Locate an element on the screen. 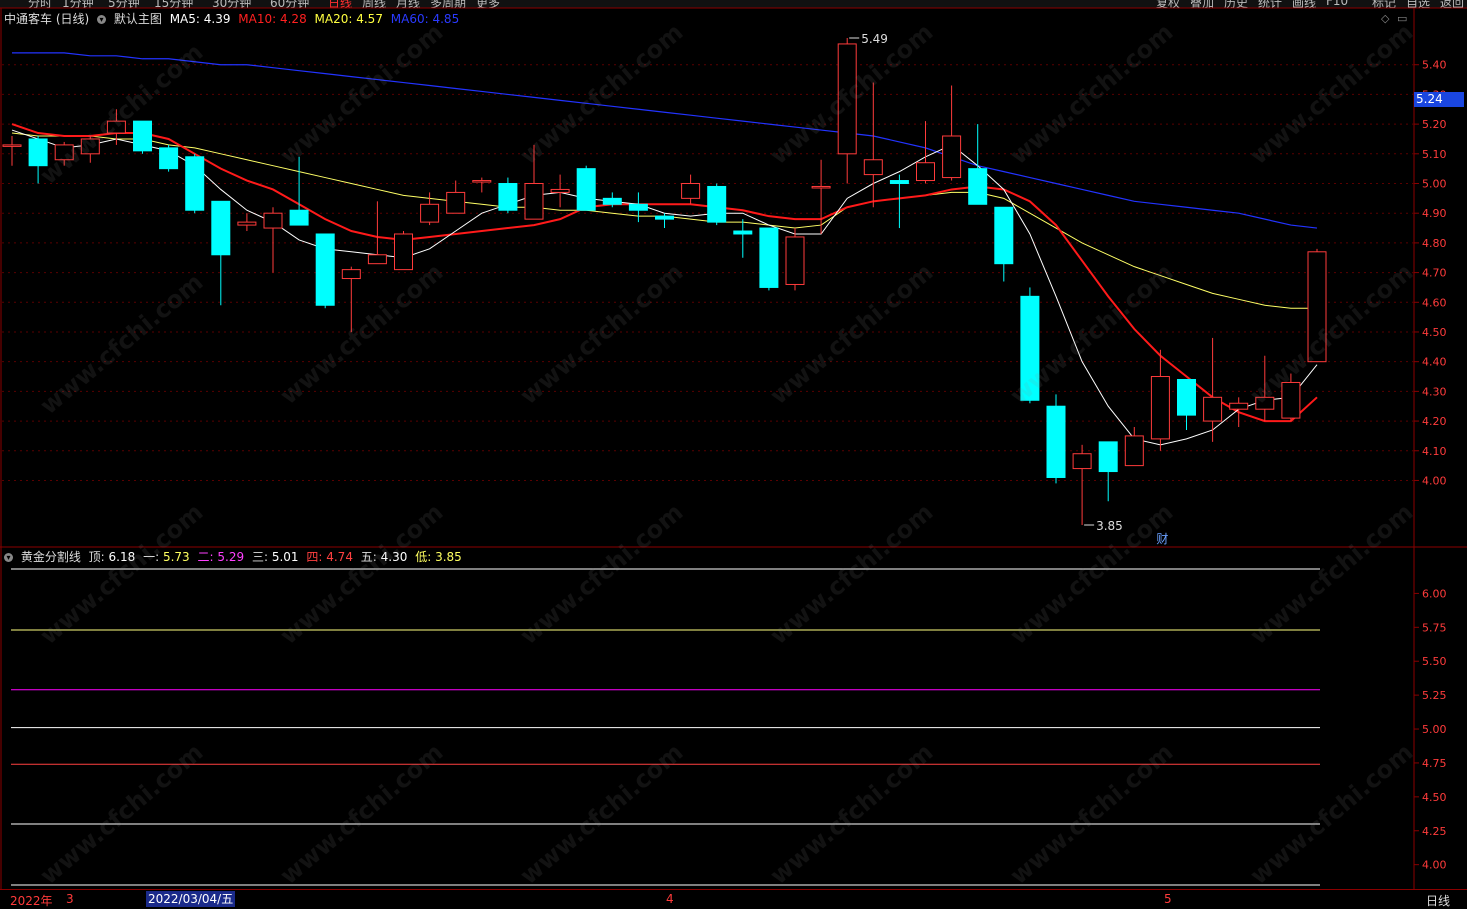 Image resolution: width=1467 pixels, height=909 pixels. price-axis-label: 4.80 is located at coordinates (1434, 243).